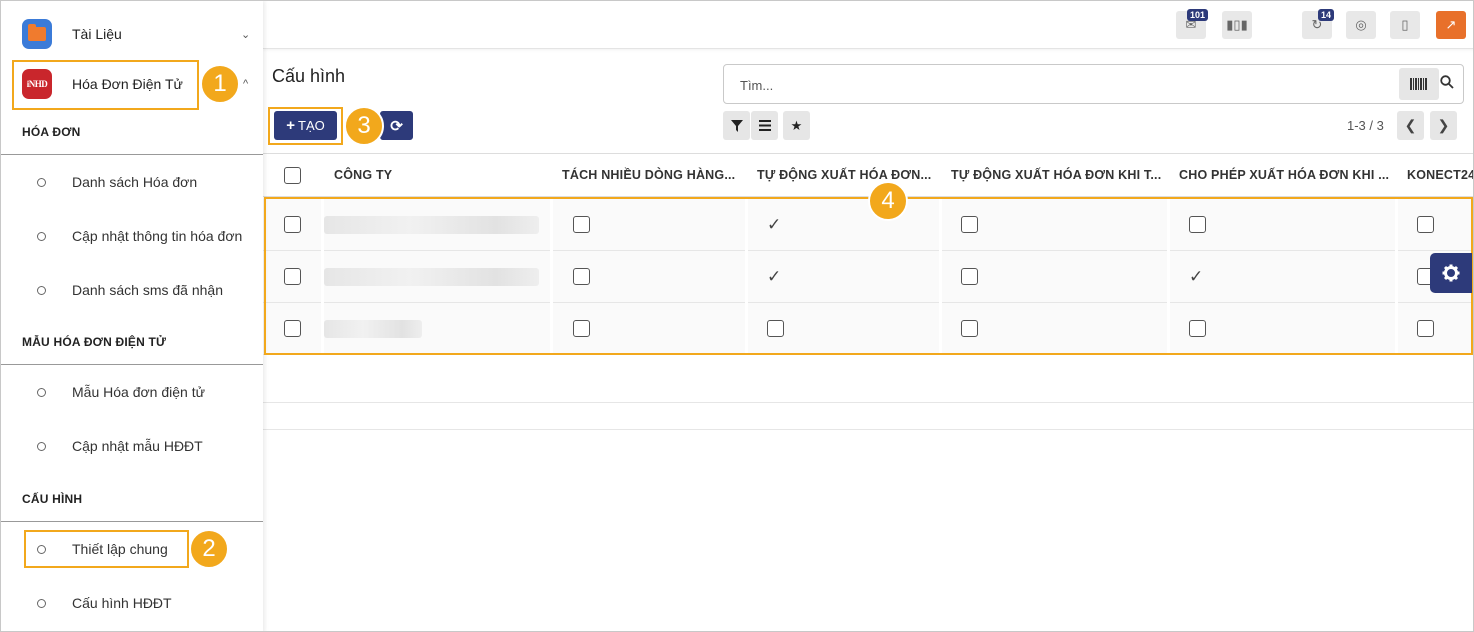  I want to click on chat-icon: ✉ 101, so click(1192, 24).